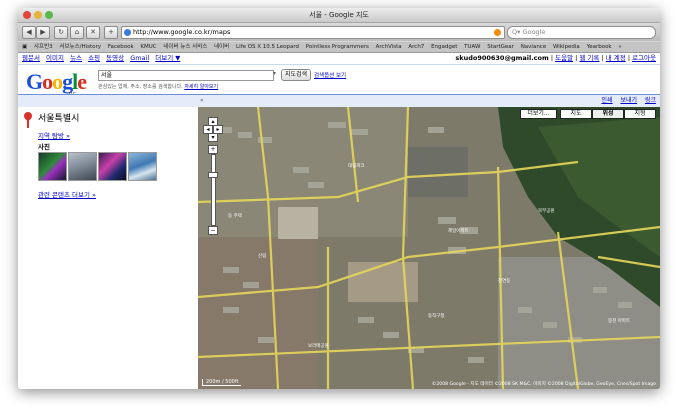  What do you see at coordinates (148, 47) in the screenshot?
I see `bookmark-item: KMUC` at bounding box center [148, 47].